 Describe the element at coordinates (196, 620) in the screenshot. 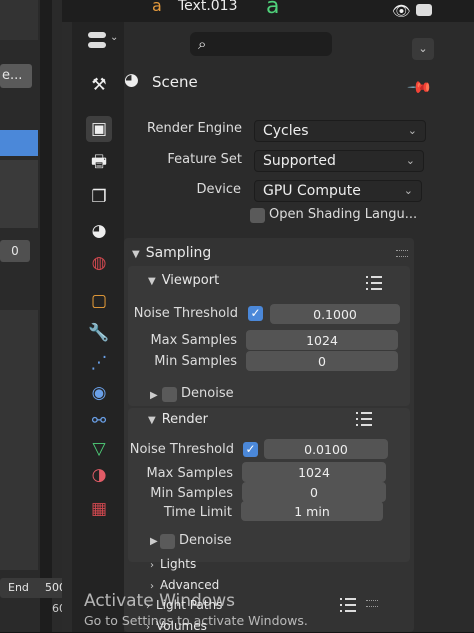

I see `activate-windows-subtitle: Go to Settings to activate Windows.` at that location.